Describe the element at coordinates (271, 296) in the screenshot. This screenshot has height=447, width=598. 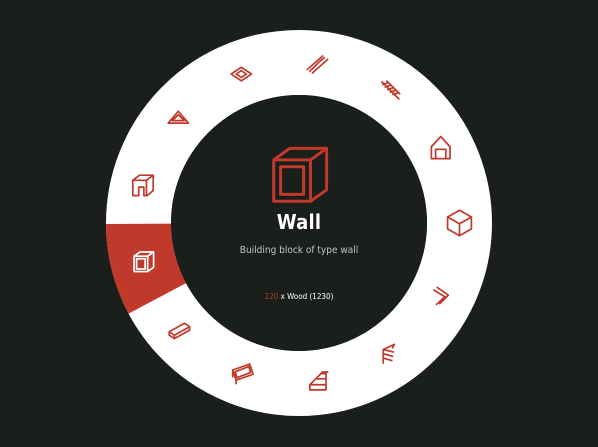
I see `cost-quantity: 120` at that location.